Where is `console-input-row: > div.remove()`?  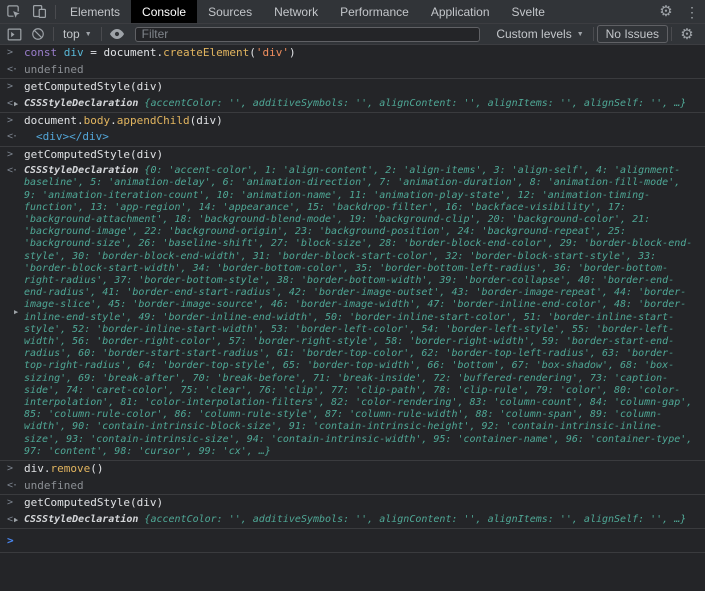 console-input-row: > div.remove() is located at coordinates (352, 469).